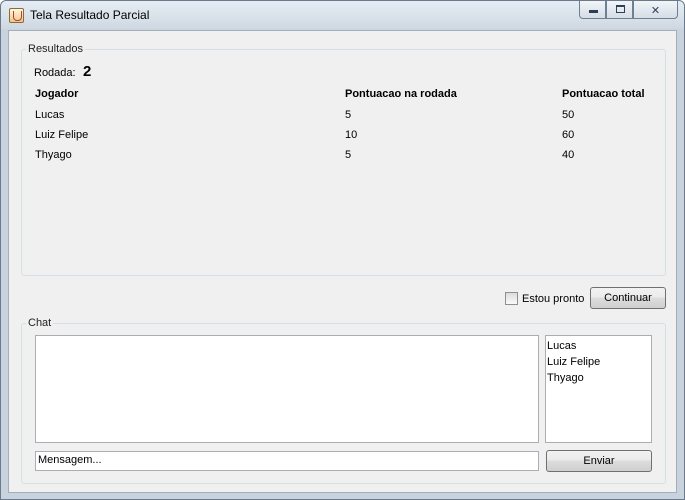 The width and height of the screenshot is (685, 500). What do you see at coordinates (598, 346) in the screenshot?
I see `players-list-item: Lucas` at bounding box center [598, 346].